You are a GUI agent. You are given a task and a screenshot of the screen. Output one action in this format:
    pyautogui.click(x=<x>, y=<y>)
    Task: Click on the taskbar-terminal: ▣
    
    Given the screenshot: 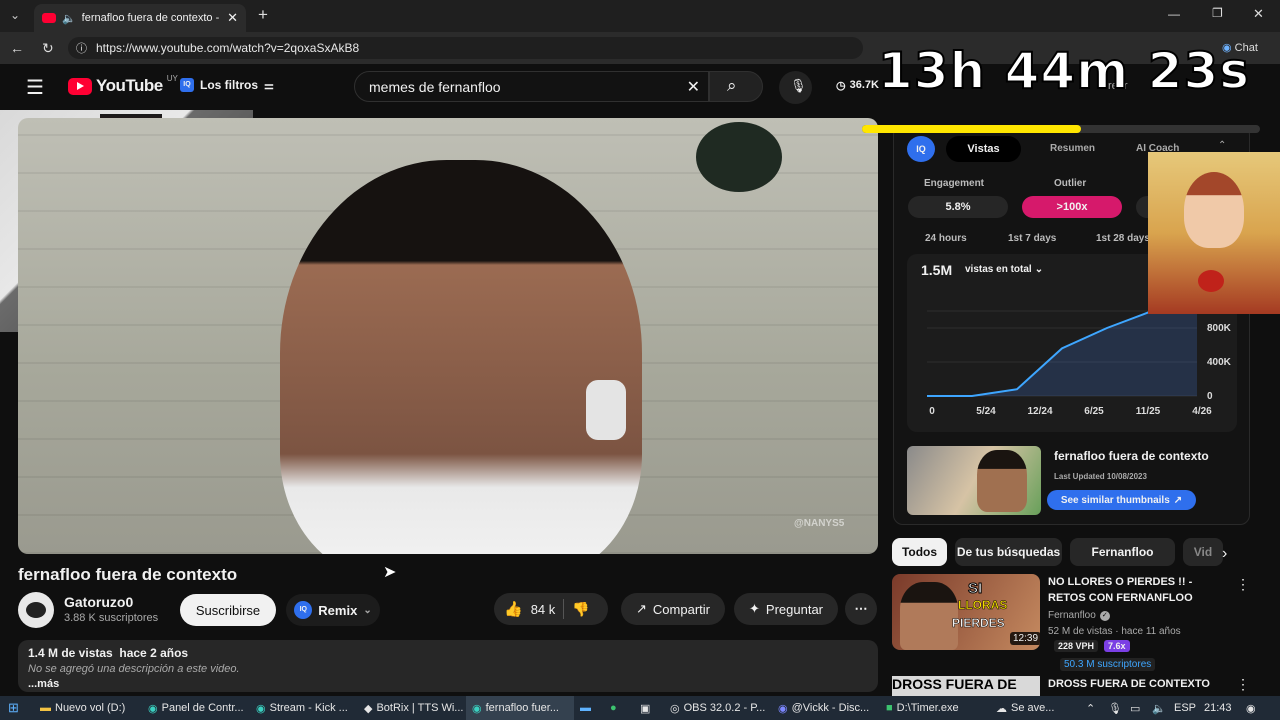 What is the action you would take?
    pyautogui.click(x=645, y=708)
    